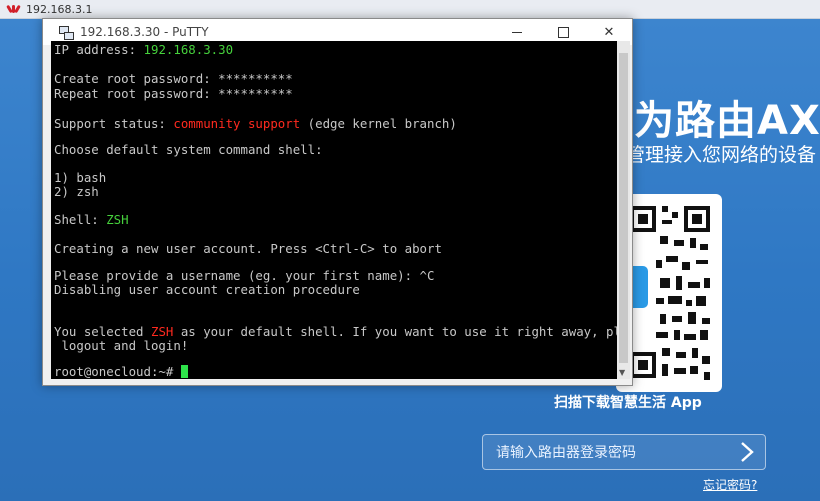 The height and width of the screenshot is (501, 820). Describe the element at coordinates (117, 219) in the screenshot. I see `shell-value: ZSH` at that location.